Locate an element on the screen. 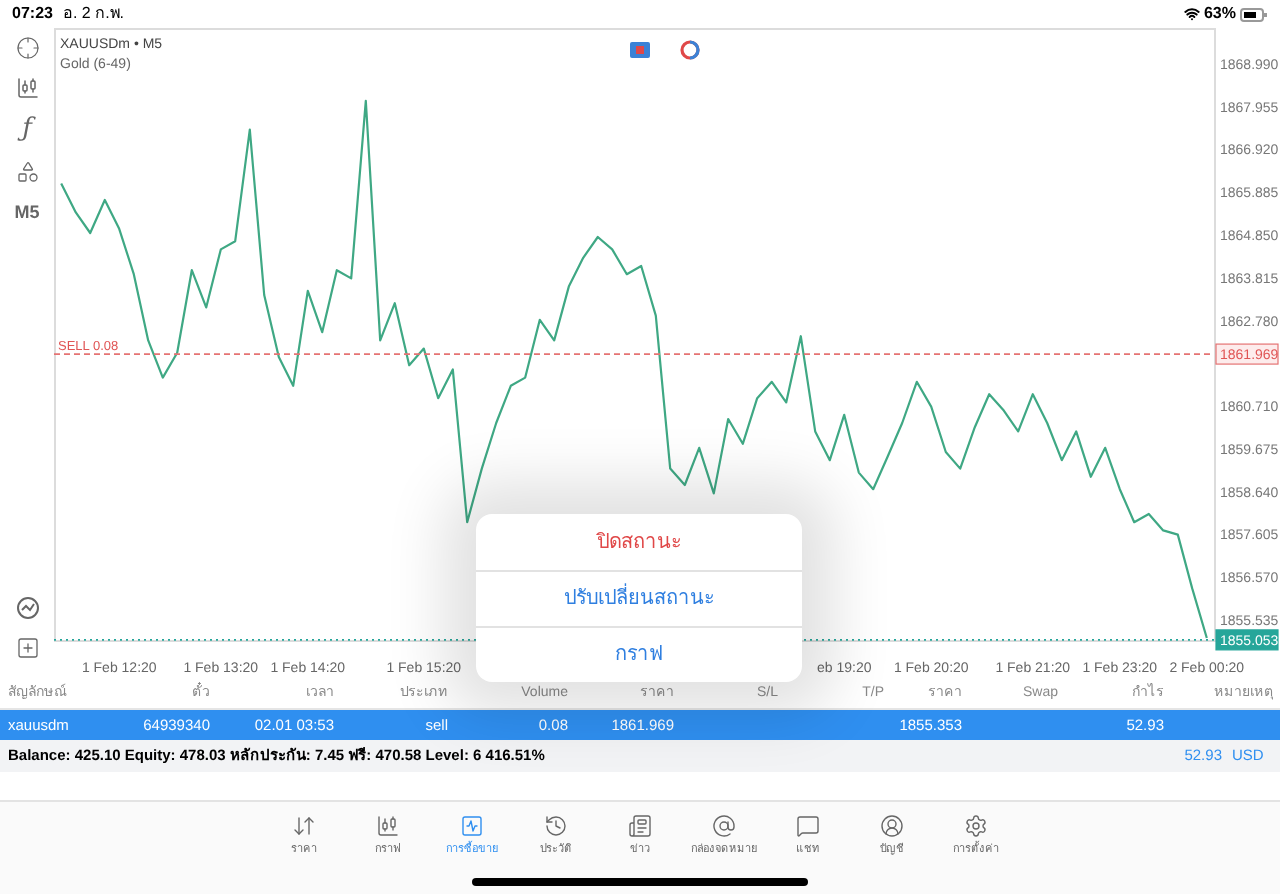  clock-text: 07:23 is located at coordinates (32, 14).